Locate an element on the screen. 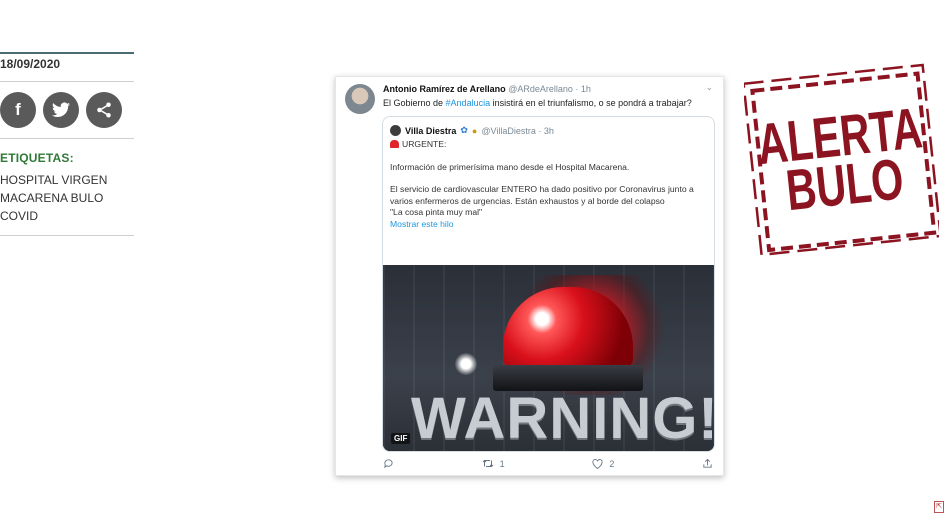 The height and width of the screenshot is (517, 948). quoted-author: Villa Diestra is located at coordinates (431, 130).